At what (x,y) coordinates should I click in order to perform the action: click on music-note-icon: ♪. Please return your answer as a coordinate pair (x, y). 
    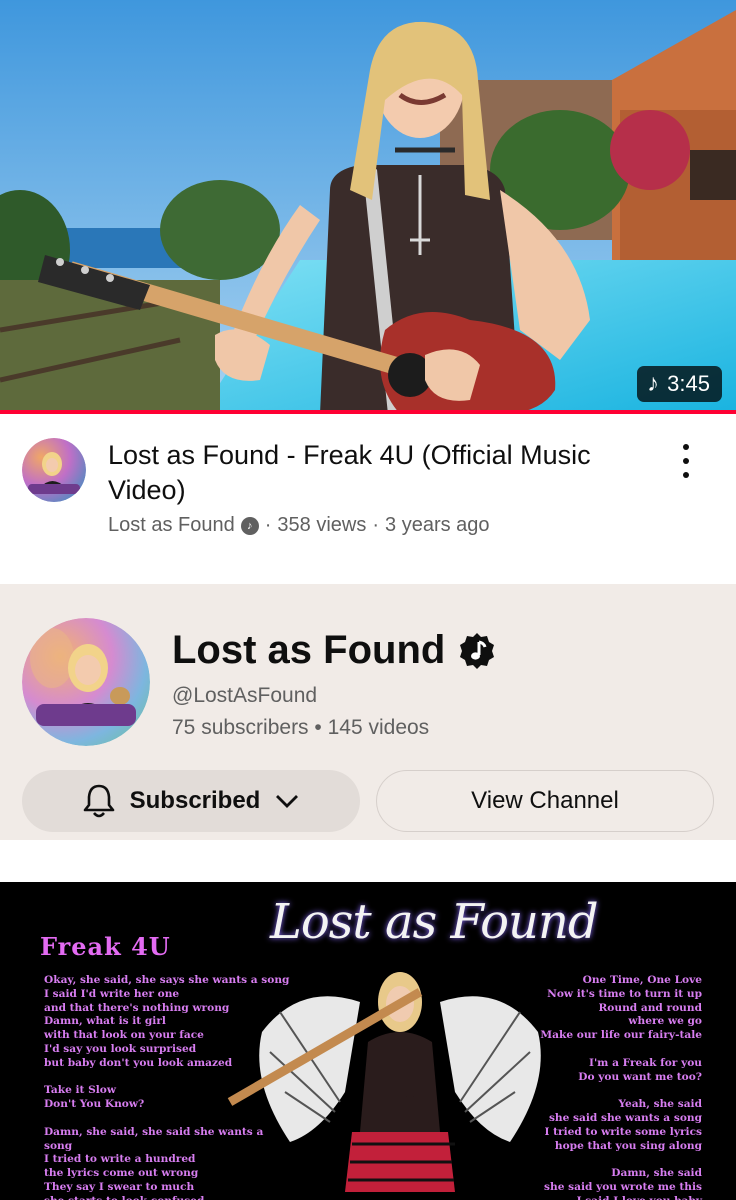
    Looking at the image, I should click on (653, 383).